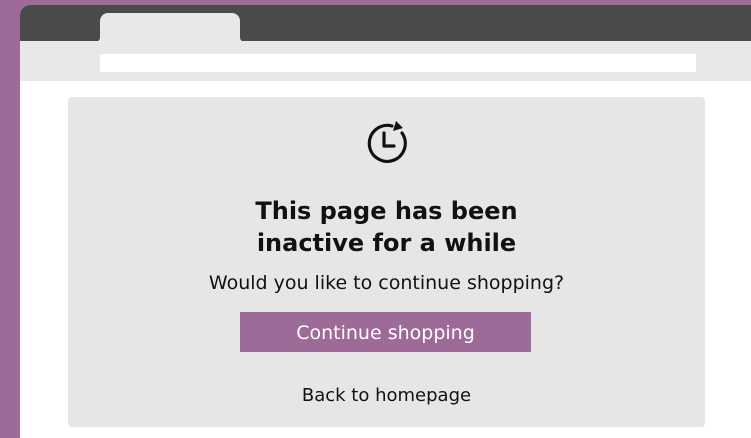 This screenshot has width=751, height=438. I want to click on back-to-homepage-link: Back to homepage, so click(386, 396).